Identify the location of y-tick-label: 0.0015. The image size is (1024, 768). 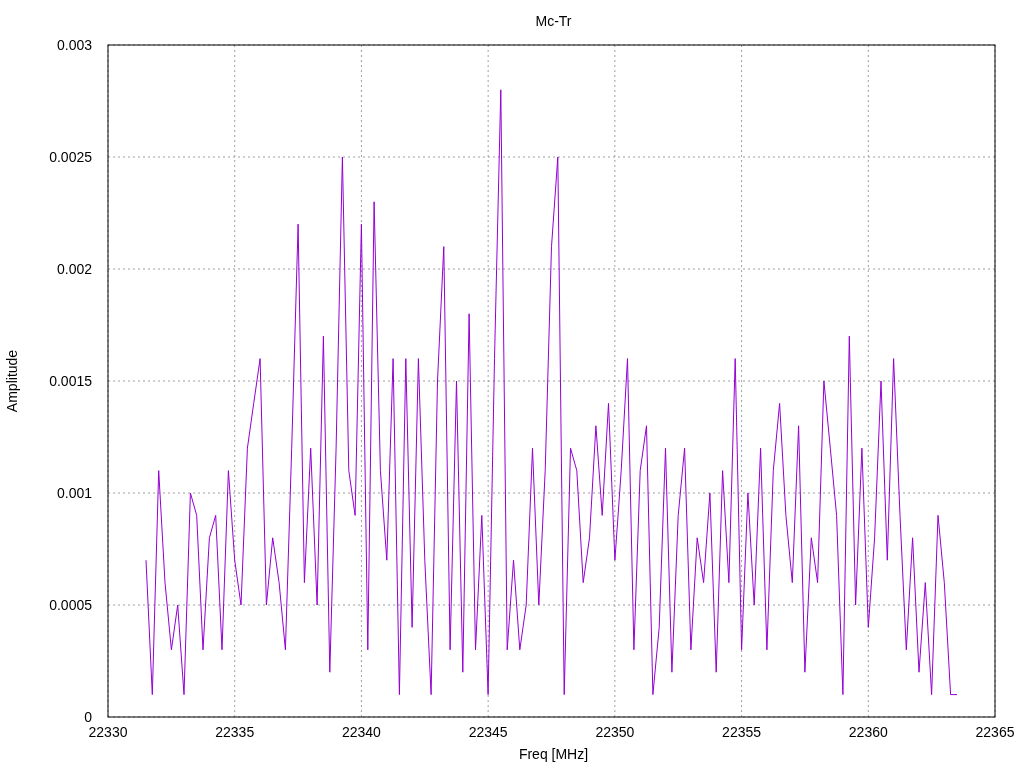
(70, 381).